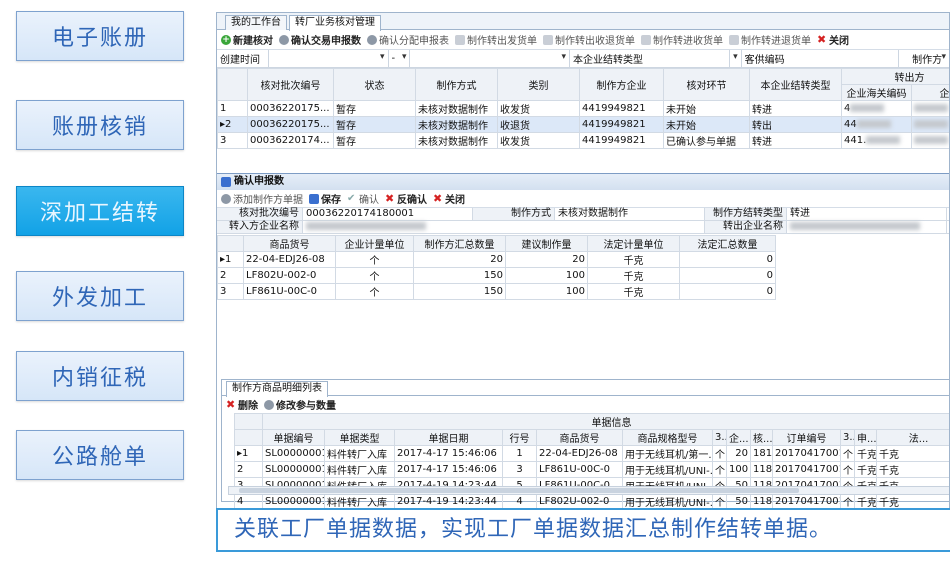  I want to click on table-row: ▸1 22-04-EDJ26-08 个 20 20 千克 0, so click(496, 259).